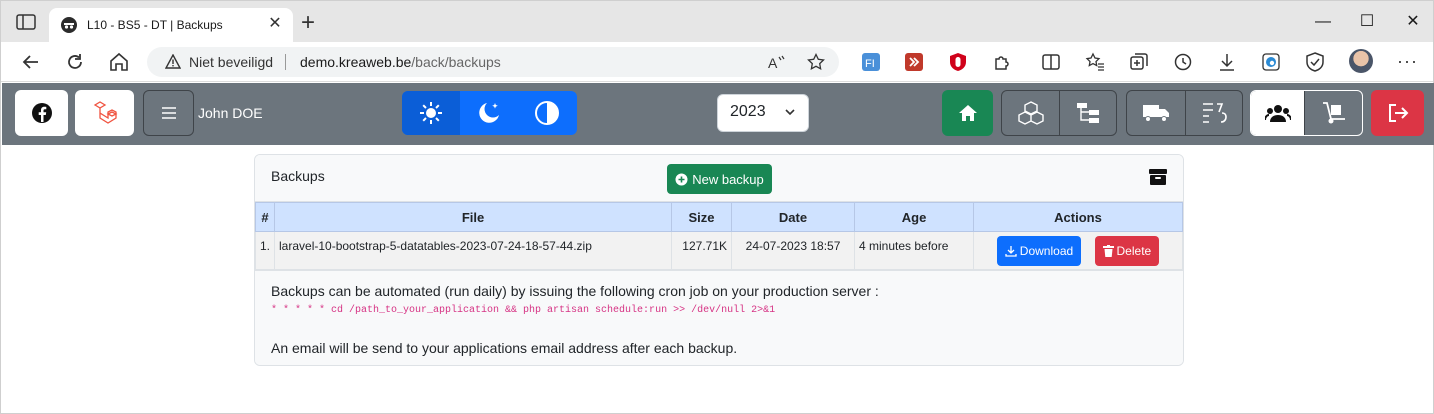 This screenshot has height=414, width=1434. I want to click on hamburger-icon, so click(168, 113).